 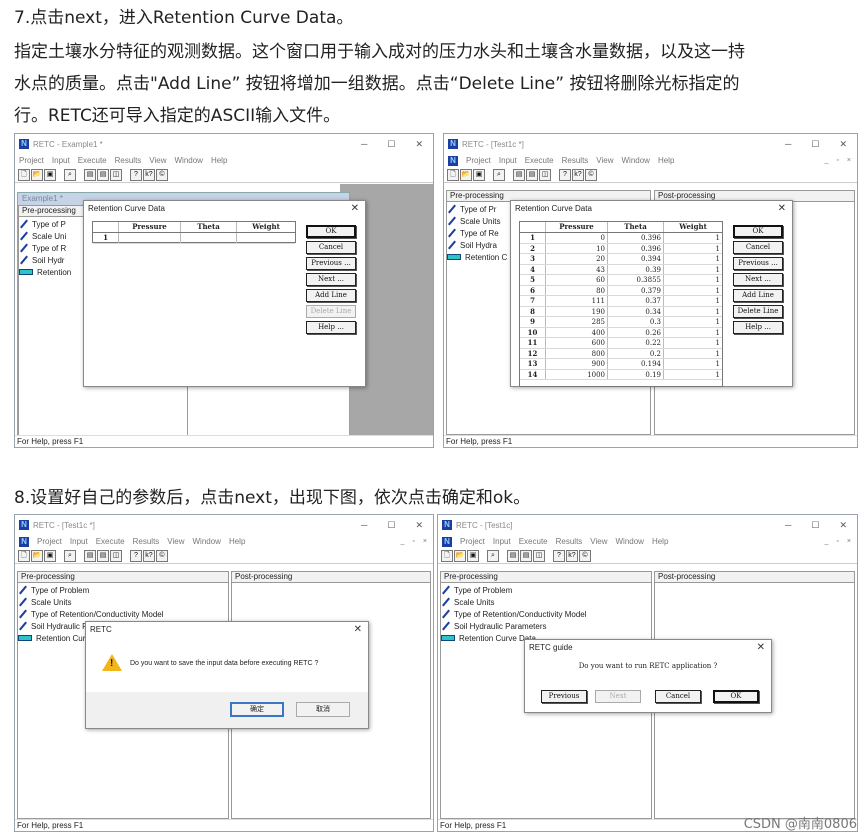 I want to click on menu-window: Window, so click(x=207, y=541).